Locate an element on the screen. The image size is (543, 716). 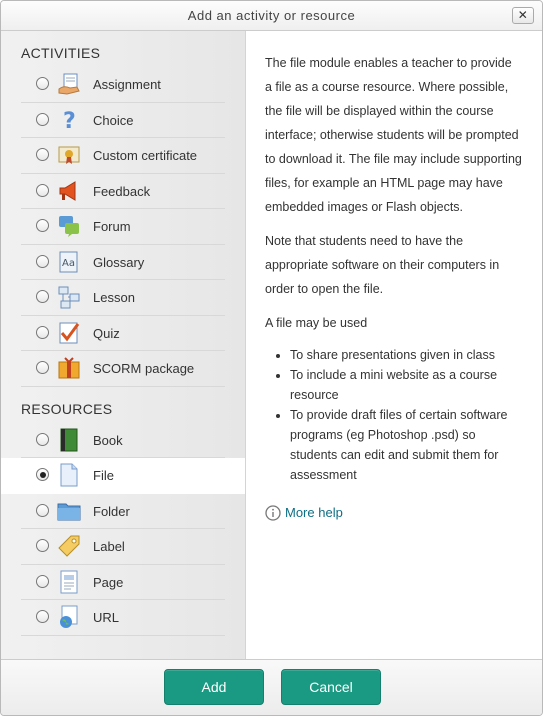
option-label: Quiz is located at coordinates (106, 333).